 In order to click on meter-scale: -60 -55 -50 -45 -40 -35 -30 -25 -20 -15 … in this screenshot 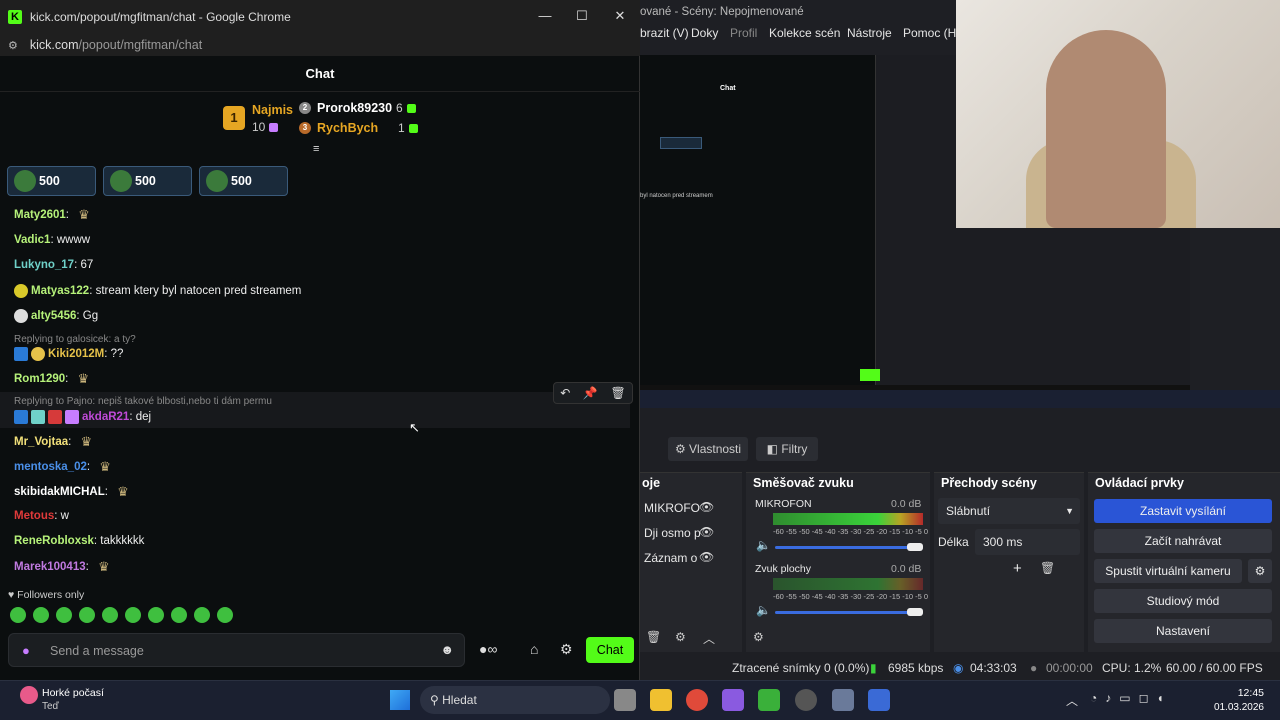, I will do `click(851, 596)`.